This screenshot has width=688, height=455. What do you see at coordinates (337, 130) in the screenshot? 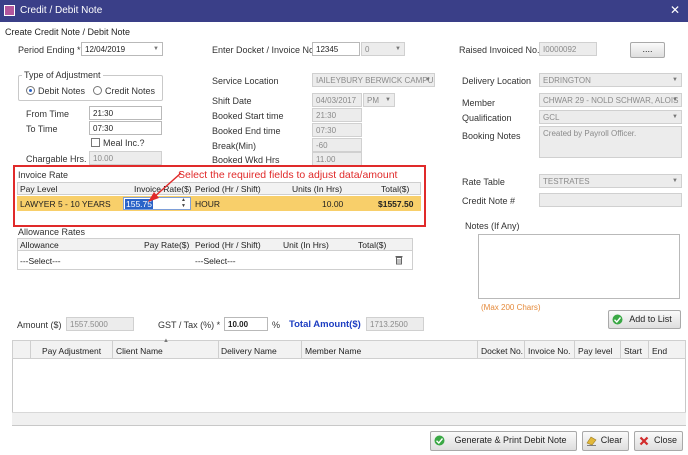
I see `booked-end-field: 07:30` at bounding box center [337, 130].